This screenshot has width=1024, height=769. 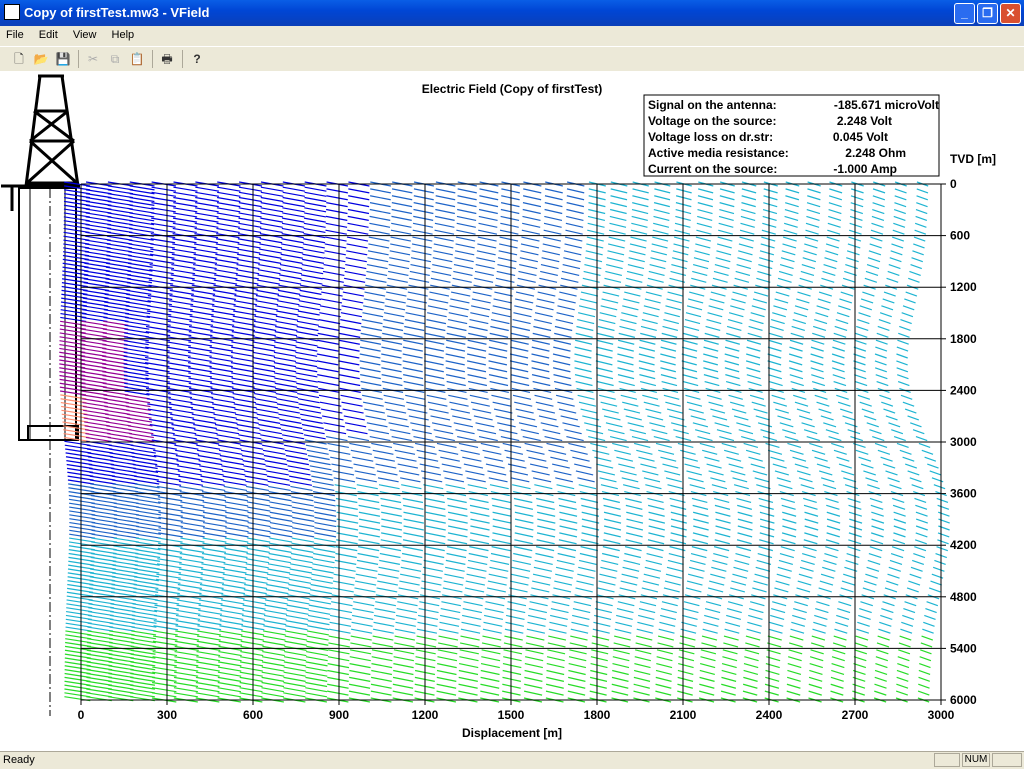 What do you see at coordinates (12, 12) in the screenshot?
I see `app-icon` at bounding box center [12, 12].